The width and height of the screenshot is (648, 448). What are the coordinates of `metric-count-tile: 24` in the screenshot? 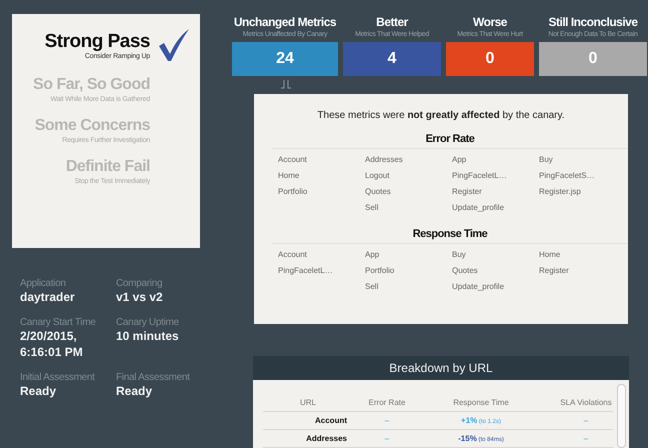 It's located at (285, 59).